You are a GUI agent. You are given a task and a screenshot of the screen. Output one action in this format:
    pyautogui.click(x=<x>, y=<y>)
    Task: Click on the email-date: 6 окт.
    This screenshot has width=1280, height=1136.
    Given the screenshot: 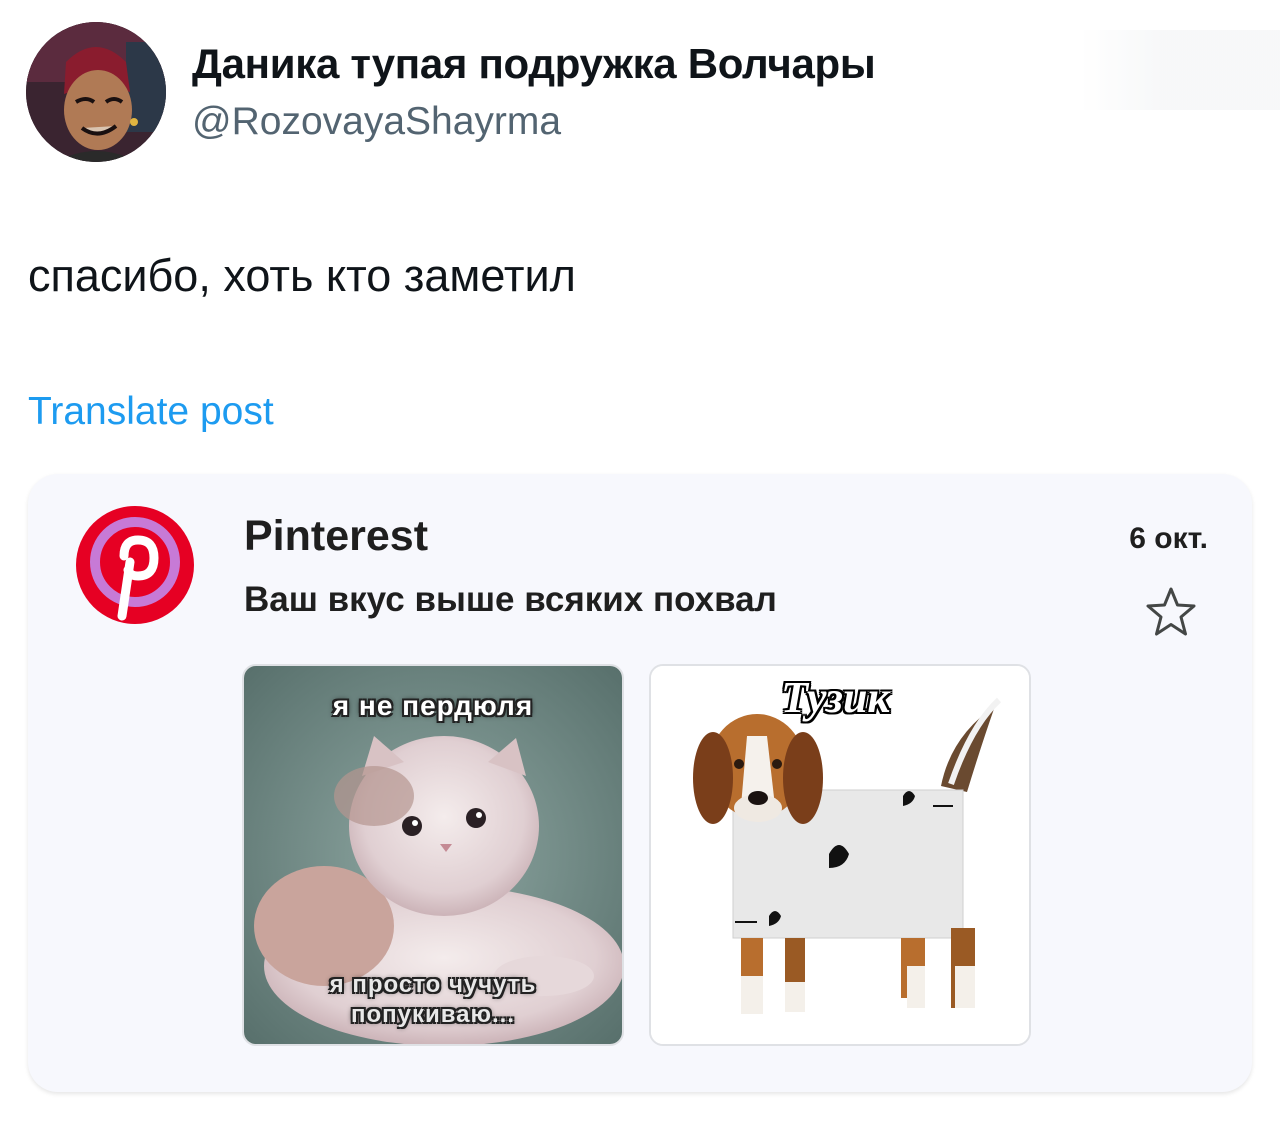 What is the action you would take?
    pyautogui.click(x=1168, y=538)
    